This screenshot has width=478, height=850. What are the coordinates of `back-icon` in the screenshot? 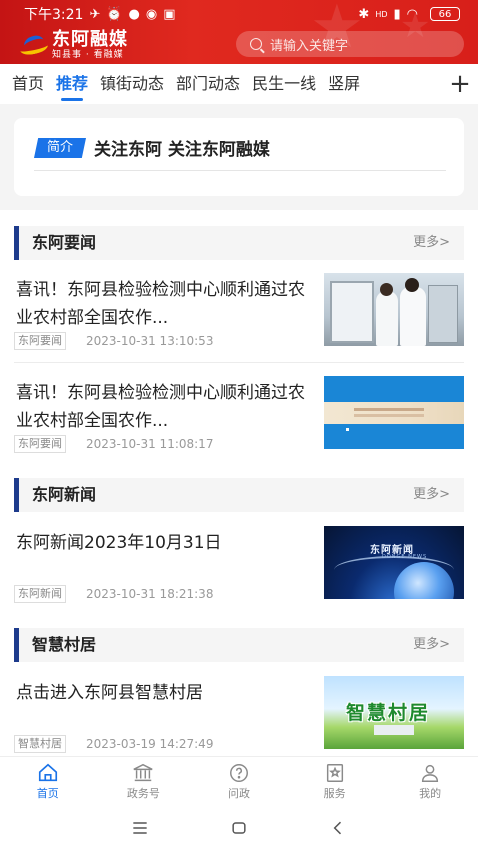 It's located at (338, 828).